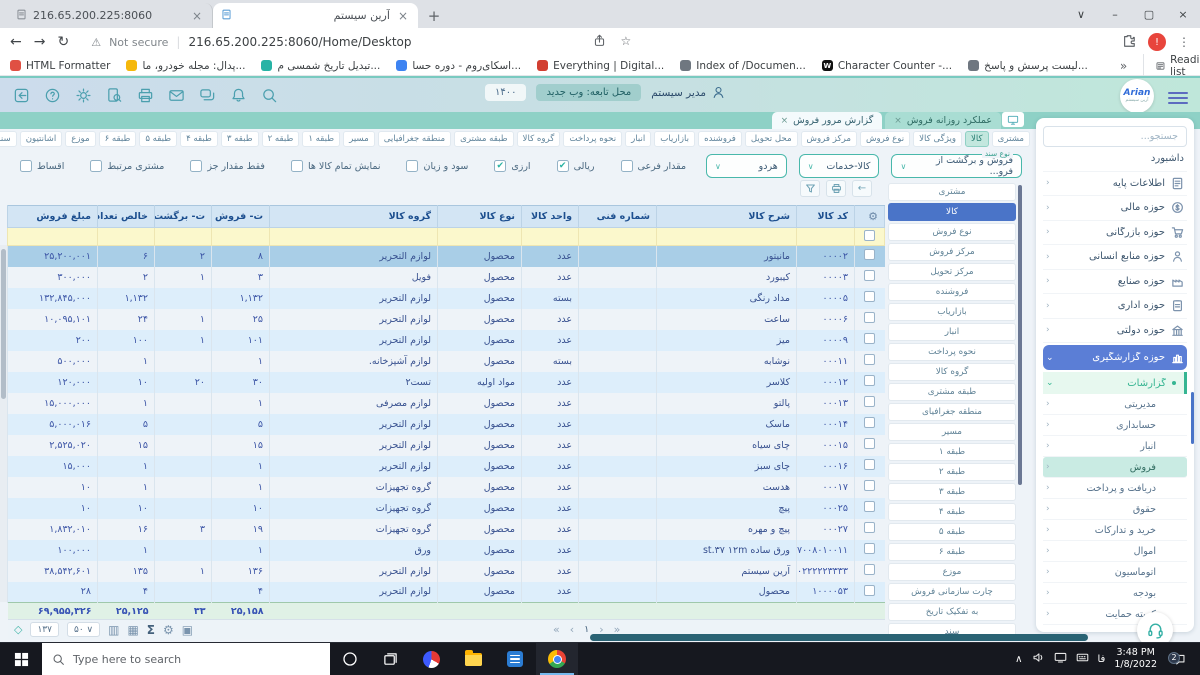 The width and height of the screenshot is (1200, 675). What do you see at coordinates (1137, 96) in the screenshot?
I see `arian-logo: Arian آرین سیستم` at bounding box center [1137, 96].